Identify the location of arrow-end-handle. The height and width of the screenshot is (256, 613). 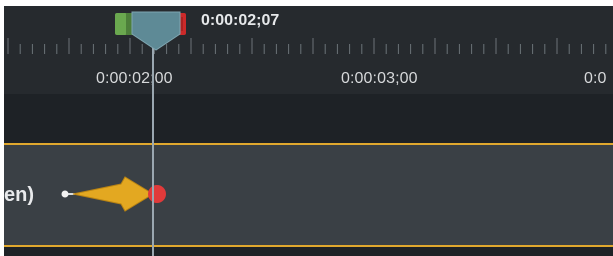
(157, 194).